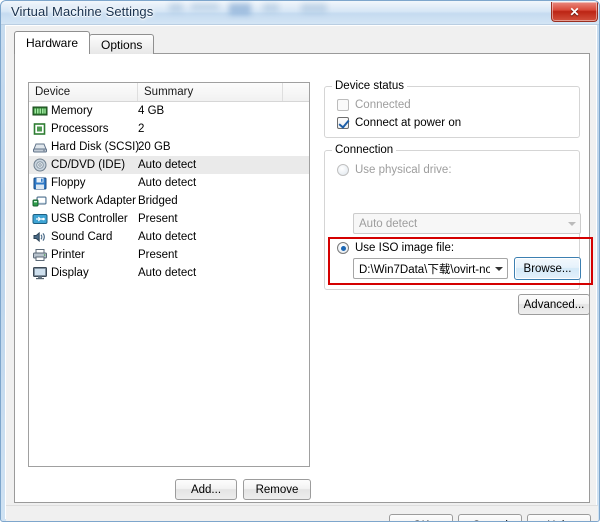  Describe the element at coordinates (169, 111) in the screenshot. I see `table-row: Memory 4 GB` at that location.